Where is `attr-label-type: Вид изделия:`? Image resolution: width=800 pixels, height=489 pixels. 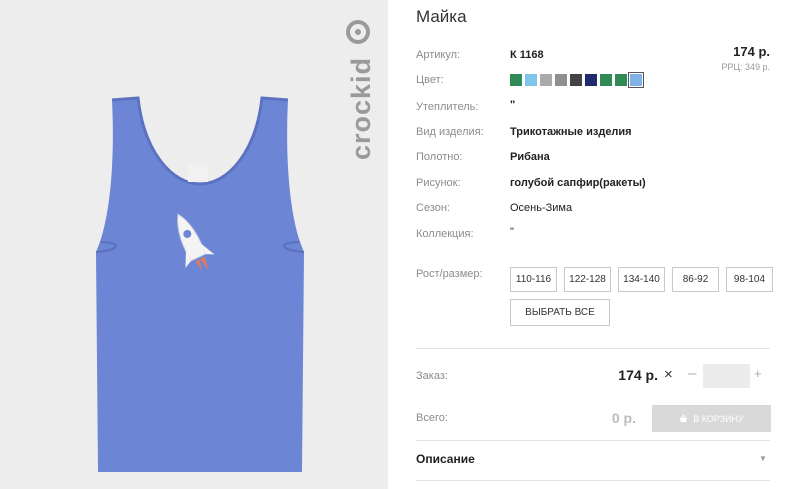 attr-label-type: Вид изделия: is located at coordinates (450, 132).